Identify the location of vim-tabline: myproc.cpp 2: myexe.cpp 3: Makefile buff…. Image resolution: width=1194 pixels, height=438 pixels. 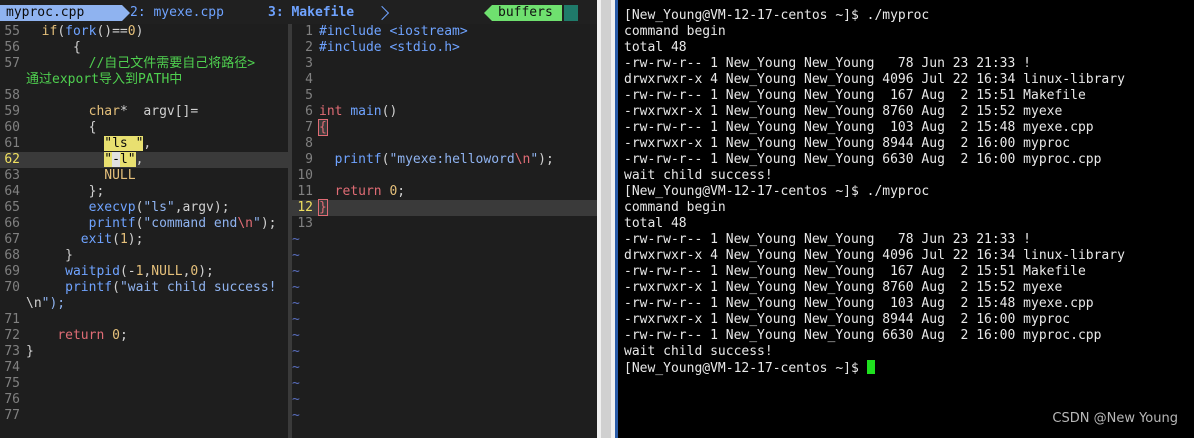
(298, 12).